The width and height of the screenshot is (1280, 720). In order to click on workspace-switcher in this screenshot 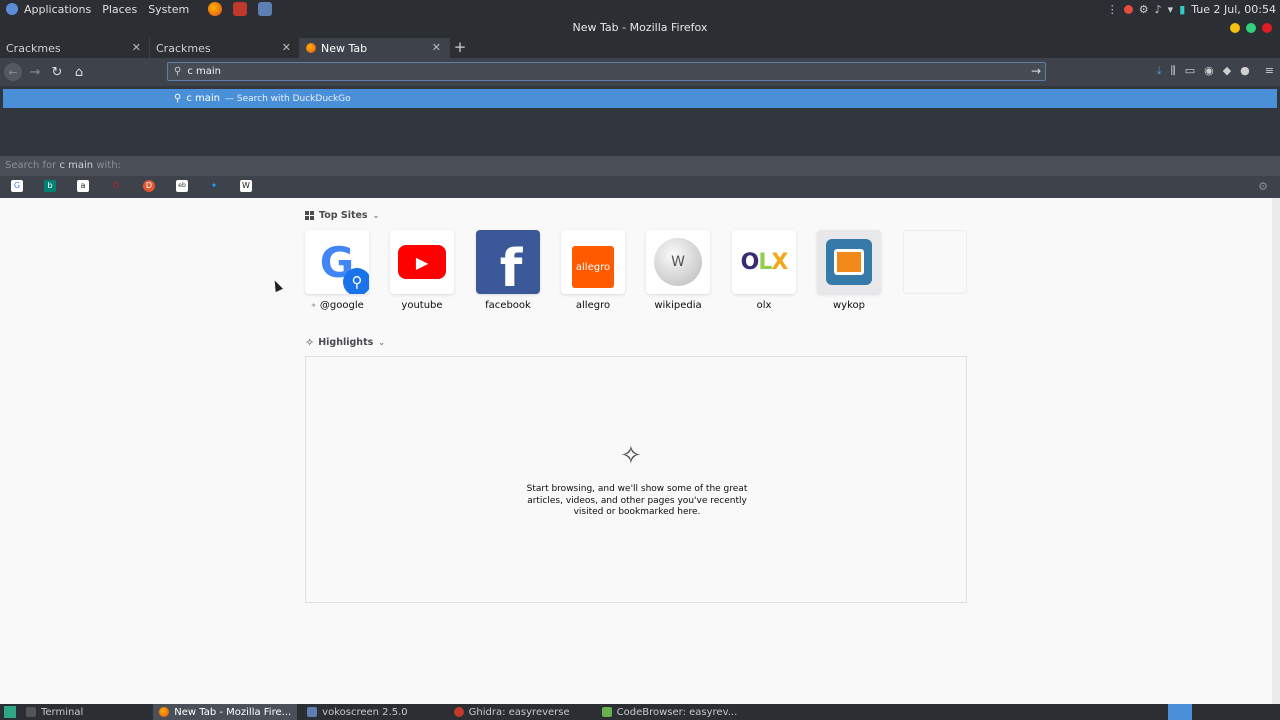, I will do `click(1180, 712)`.